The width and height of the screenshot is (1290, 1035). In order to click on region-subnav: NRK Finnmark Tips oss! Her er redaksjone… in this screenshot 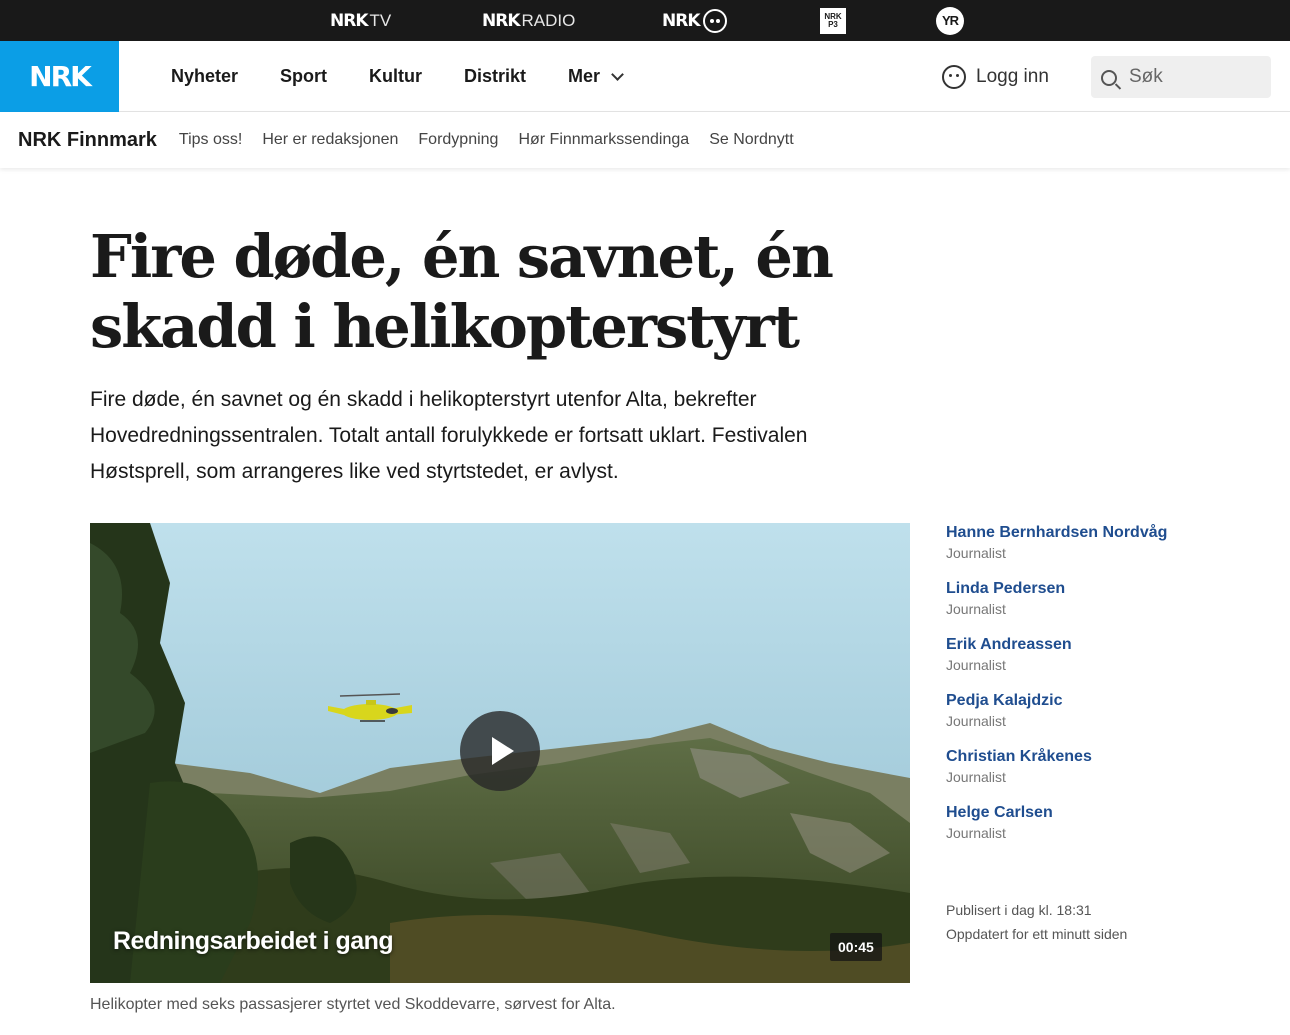, I will do `click(645, 140)`.